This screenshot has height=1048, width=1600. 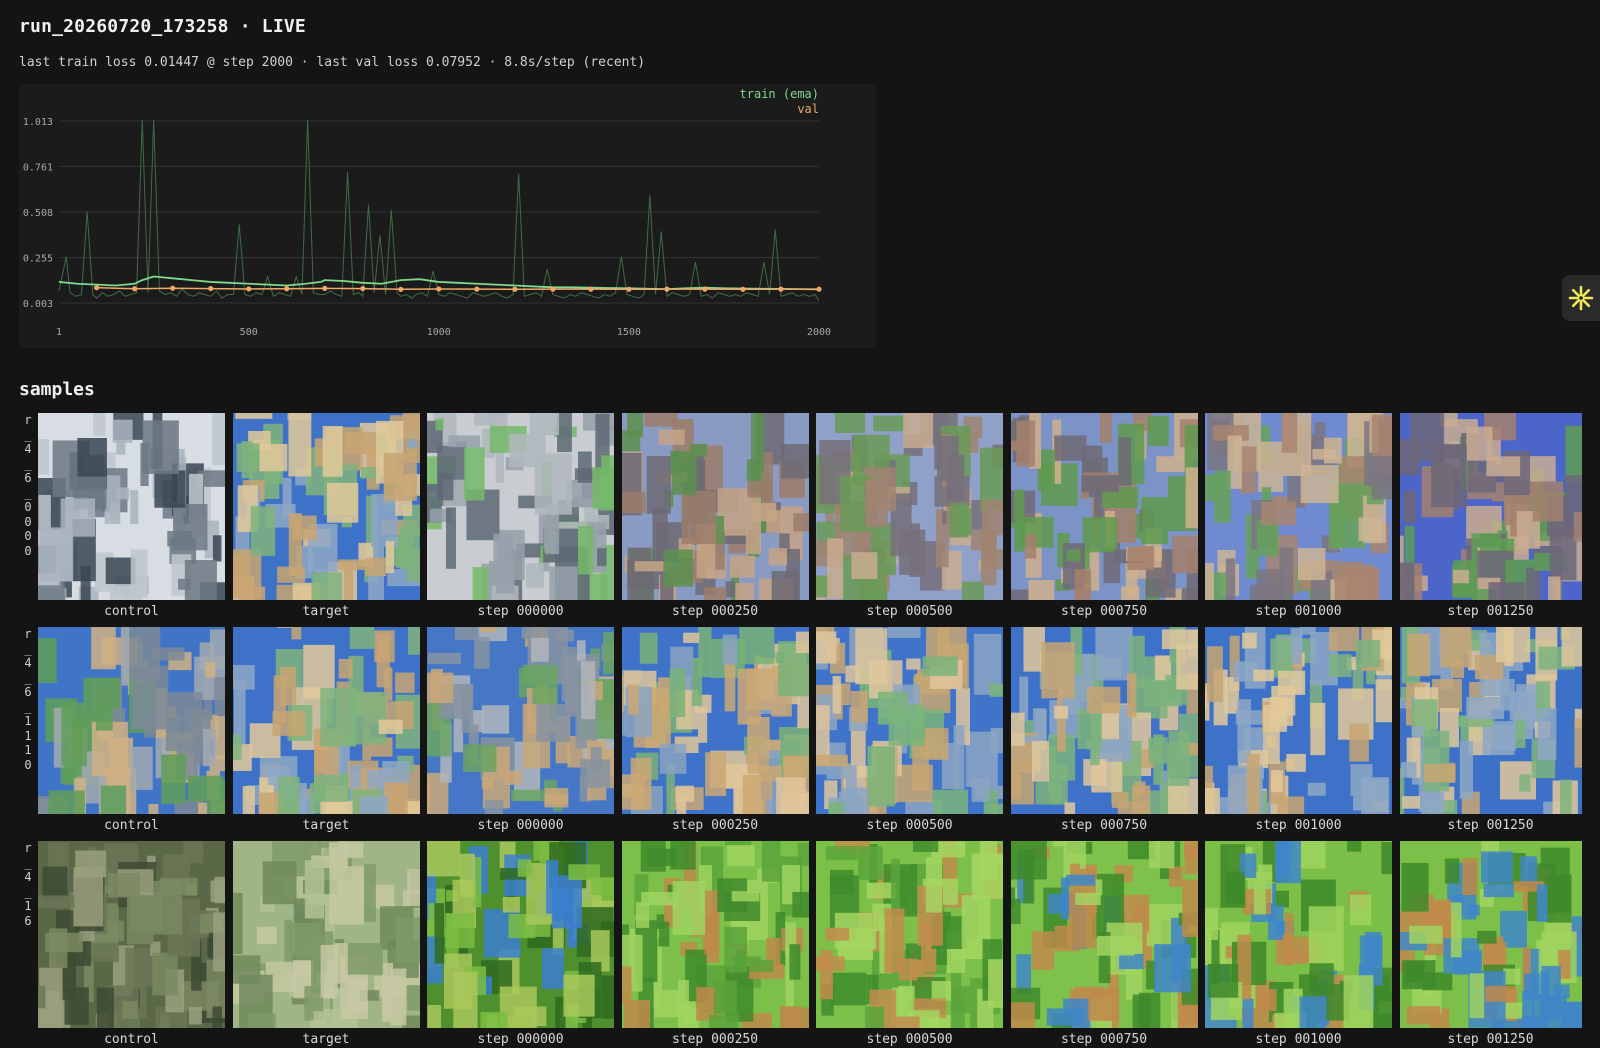 I want to click on y-tick-label: 0.508, so click(x=38, y=213).